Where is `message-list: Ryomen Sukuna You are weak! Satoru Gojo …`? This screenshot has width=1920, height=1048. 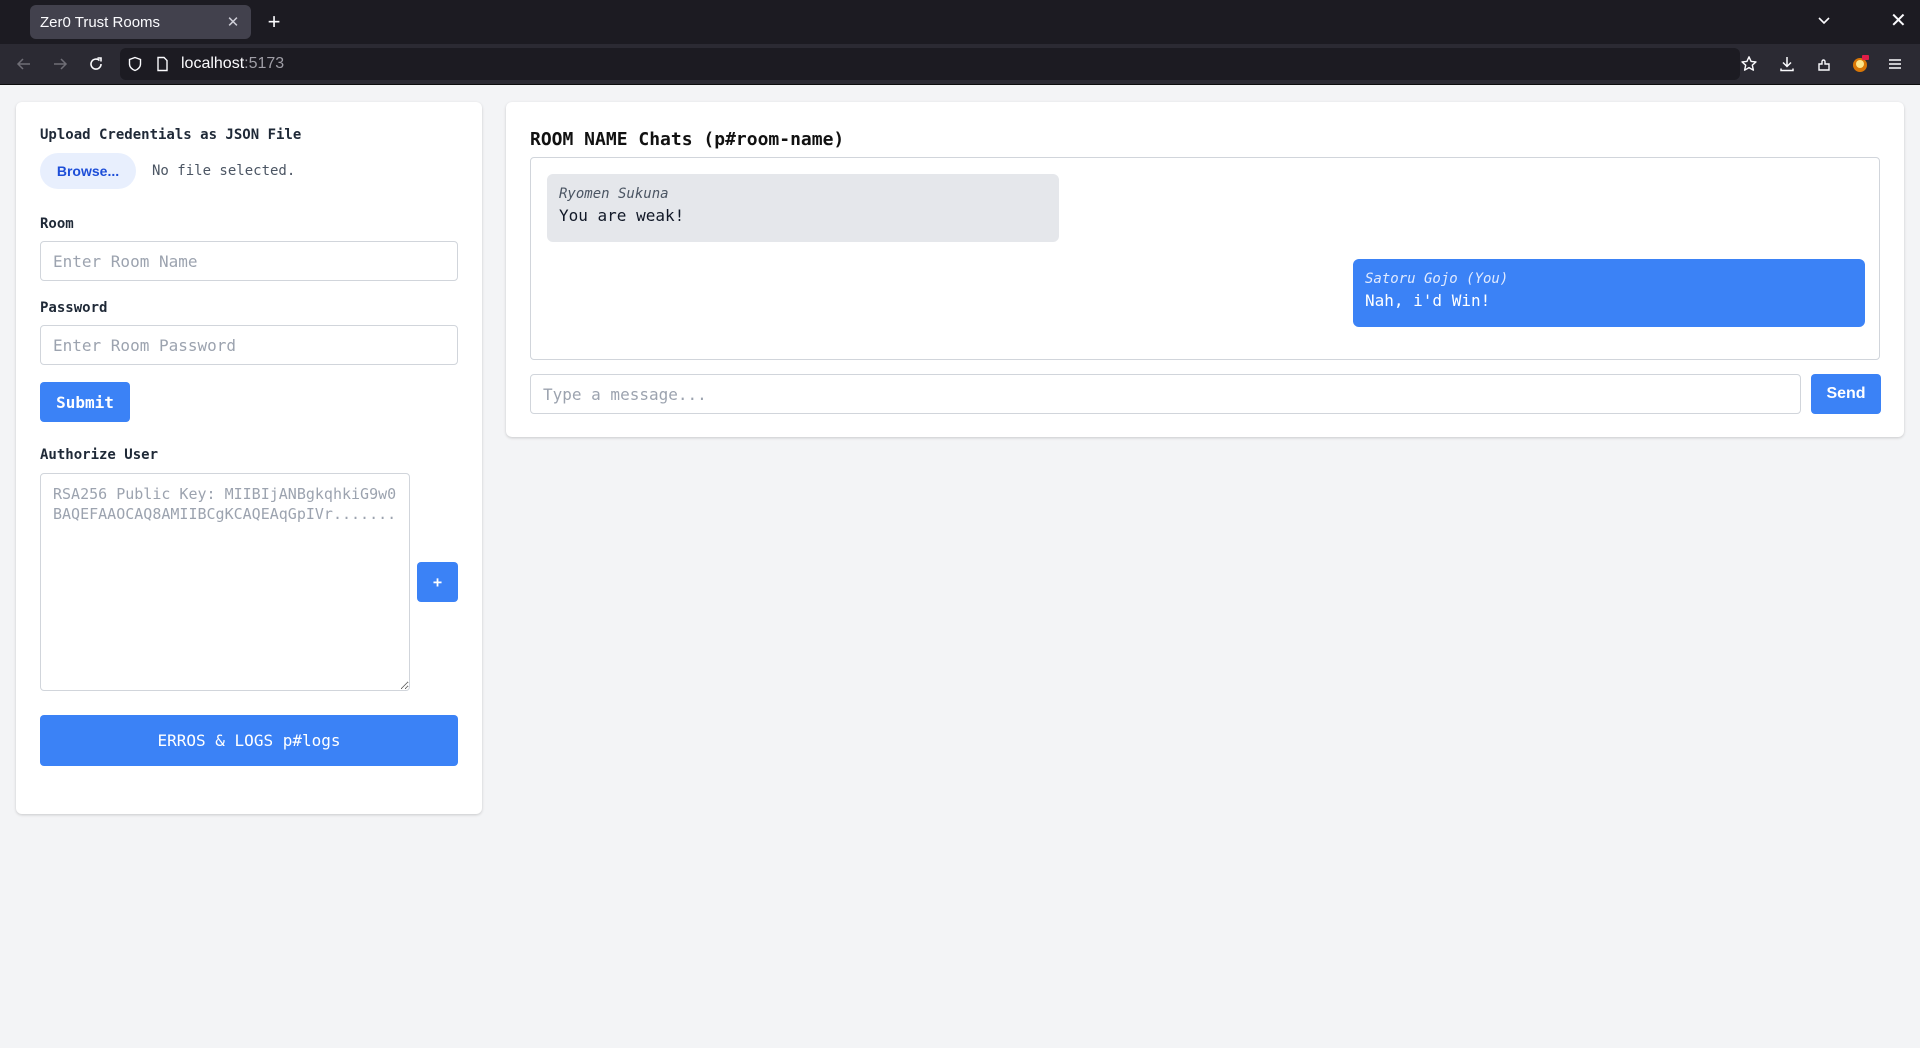
message-list: Ryomen Sukuna You are weak! Satoru Gojo … is located at coordinates (1205, 258).